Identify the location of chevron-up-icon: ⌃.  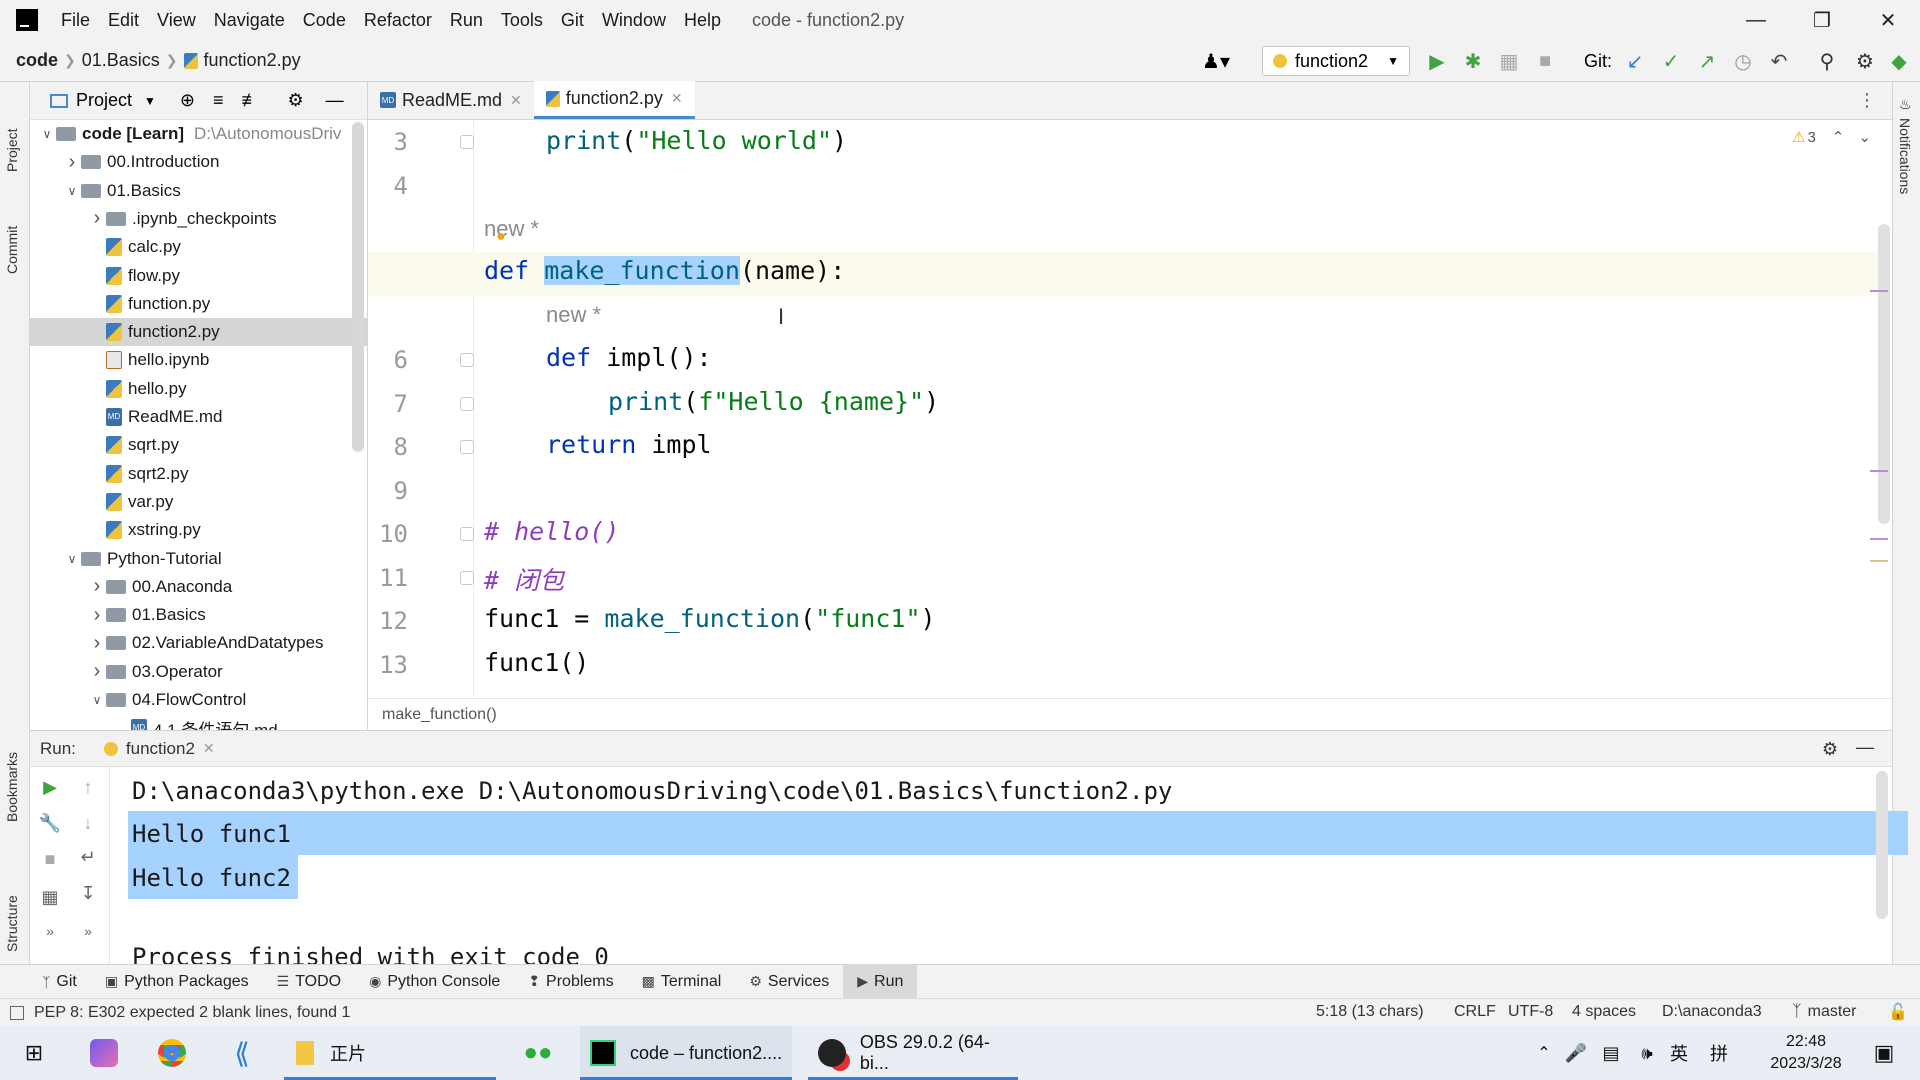
(1838, 137).